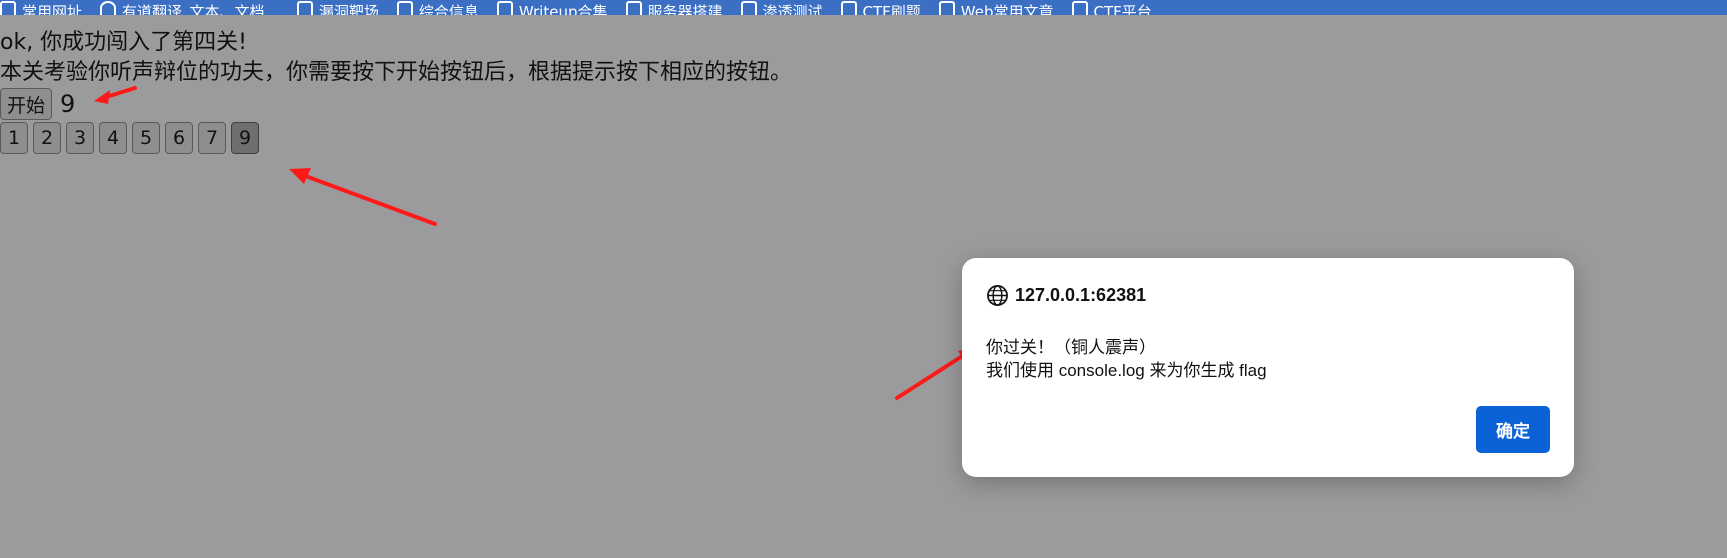 This screenshot has height=558, width=1727. What do you see at coordinates (41, 7) in the screenshot?
I see `bookmark-common: 常用网址` at bounding box center [41, 7].